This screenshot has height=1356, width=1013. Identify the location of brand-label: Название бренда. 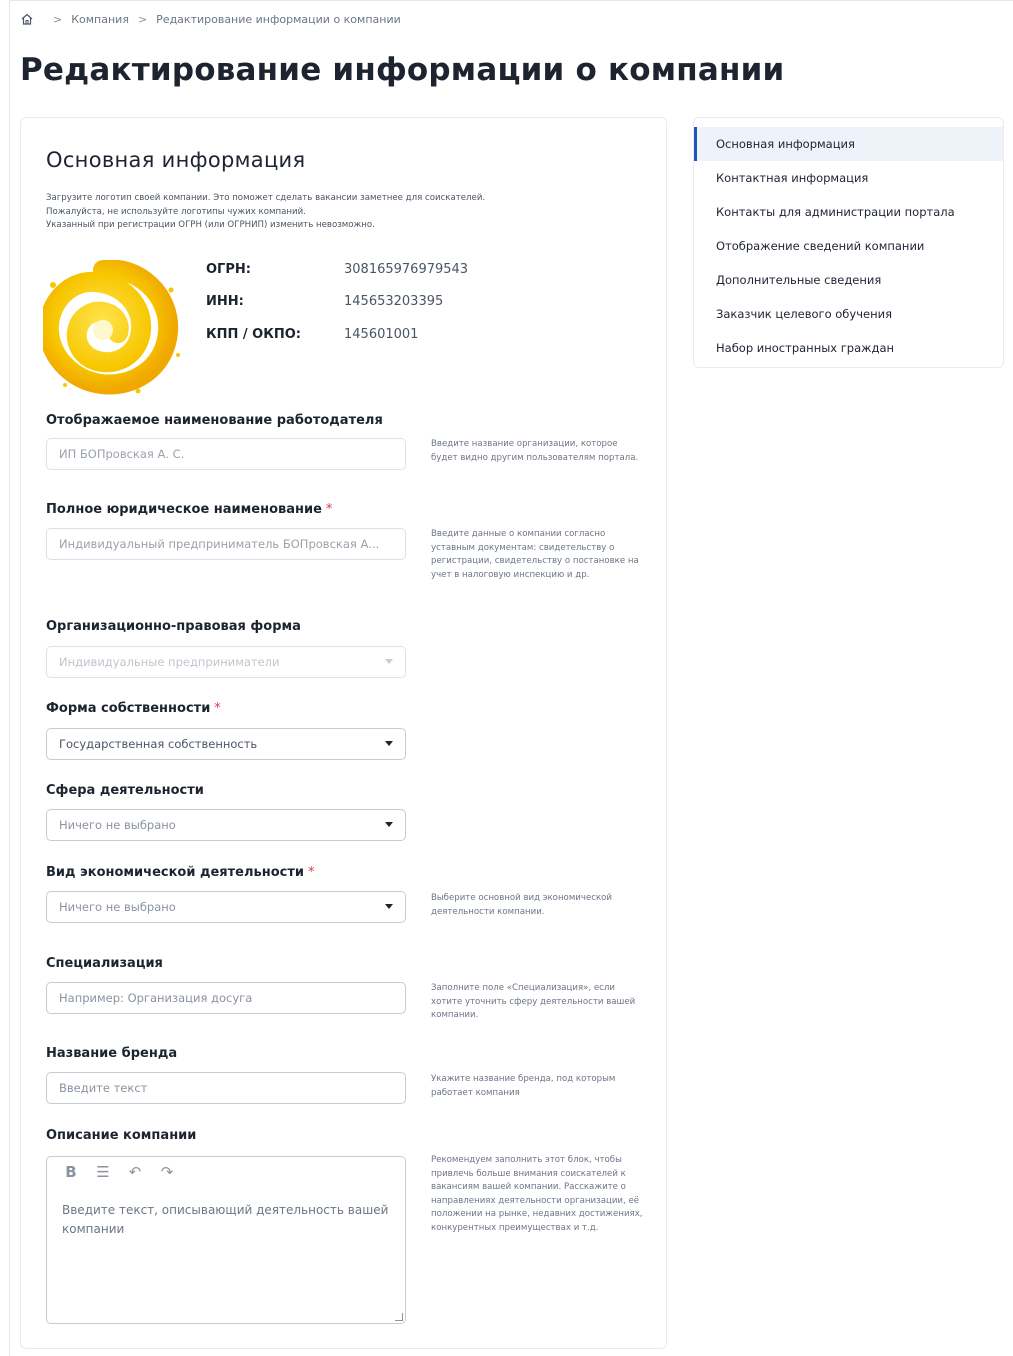
(112, 1053).